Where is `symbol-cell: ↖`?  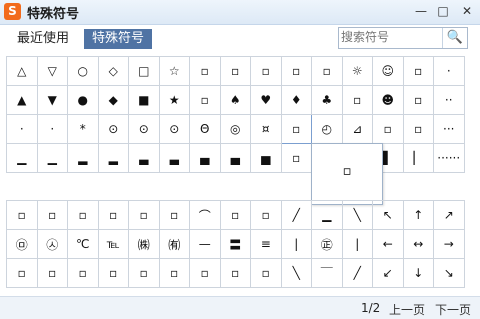 symbol-cell: ↖ is located at coordinates (388, 215).